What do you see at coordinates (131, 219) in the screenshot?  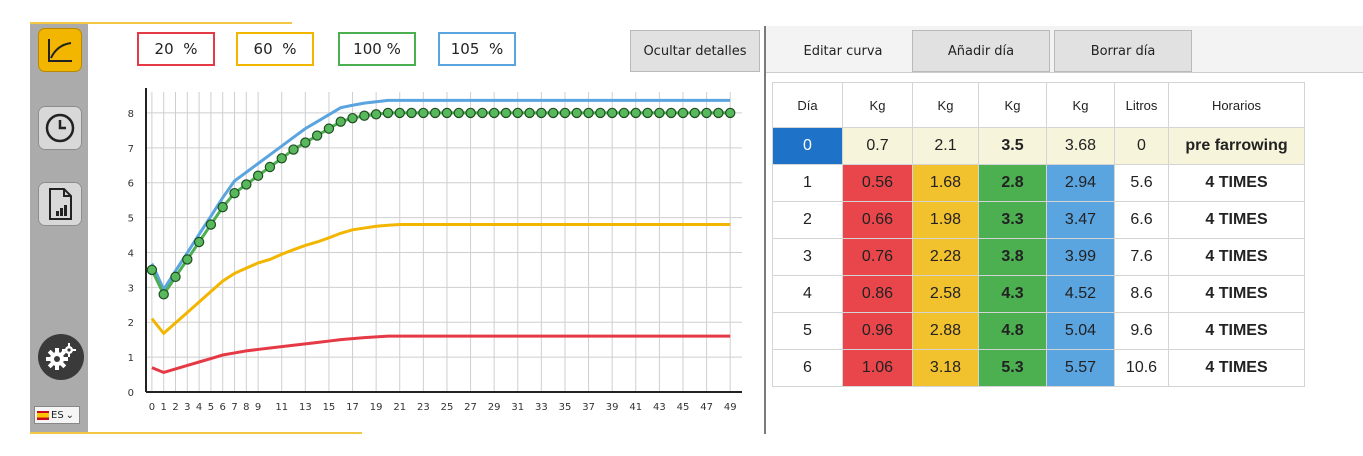 I see `y-tick-label: 5` at bounding box center [131, 219].